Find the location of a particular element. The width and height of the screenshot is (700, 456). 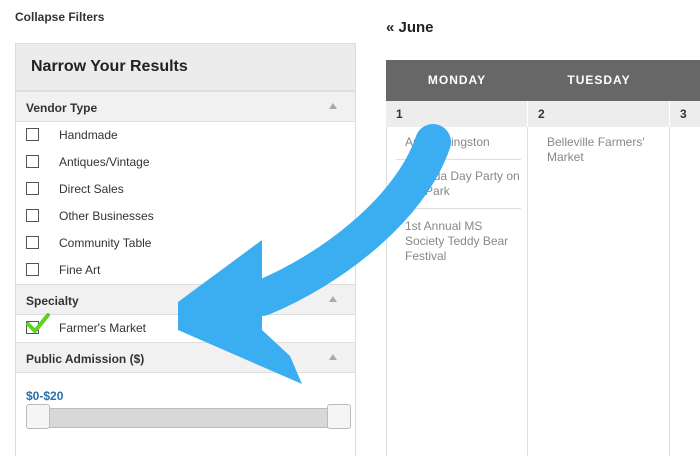

filter-option-handmade: Handmade is located at coordinates (185, 135).